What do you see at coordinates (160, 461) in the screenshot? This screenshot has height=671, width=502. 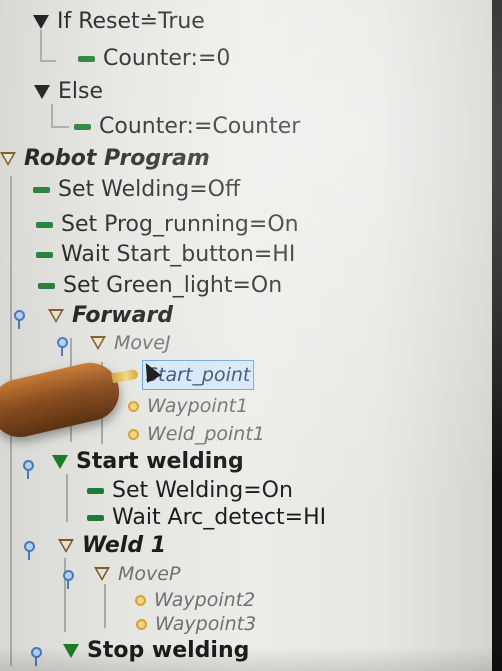 I see `tree-node-label: Start welding` at bounding box center [160, 461].